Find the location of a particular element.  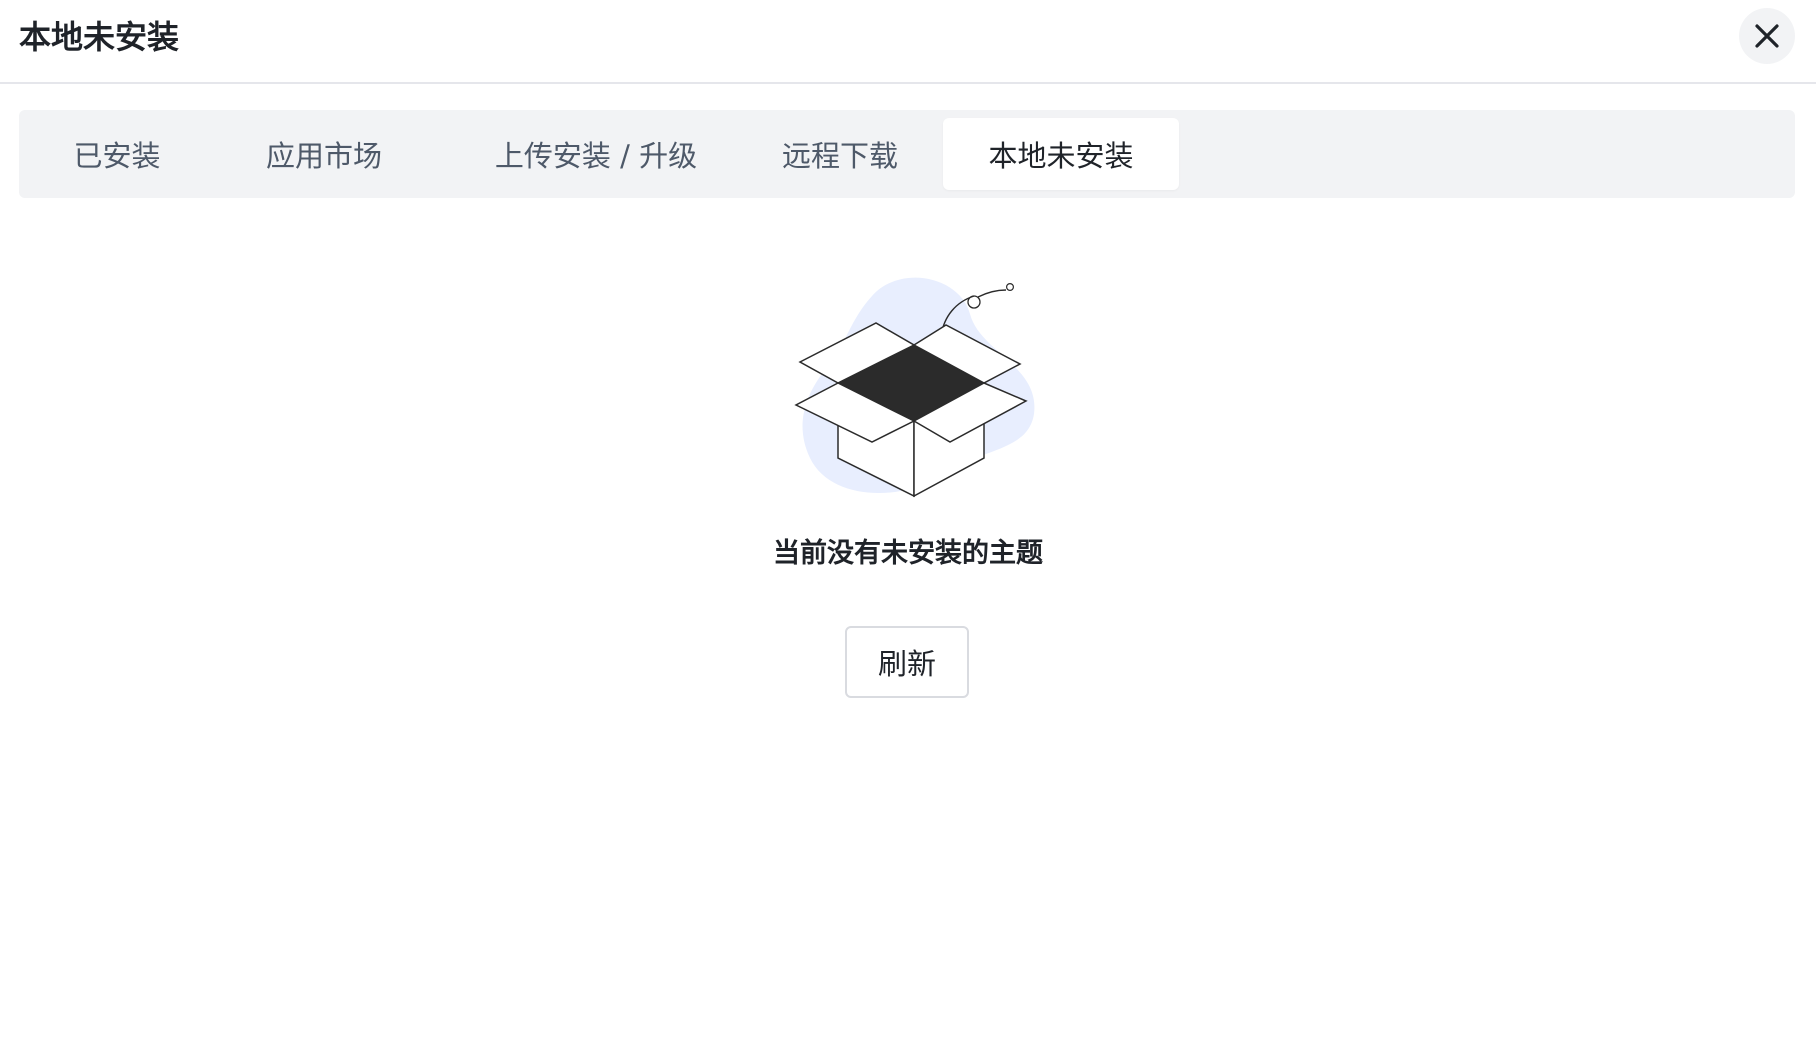

tab-installed: 已安装 is located at coordinates (117, 154).